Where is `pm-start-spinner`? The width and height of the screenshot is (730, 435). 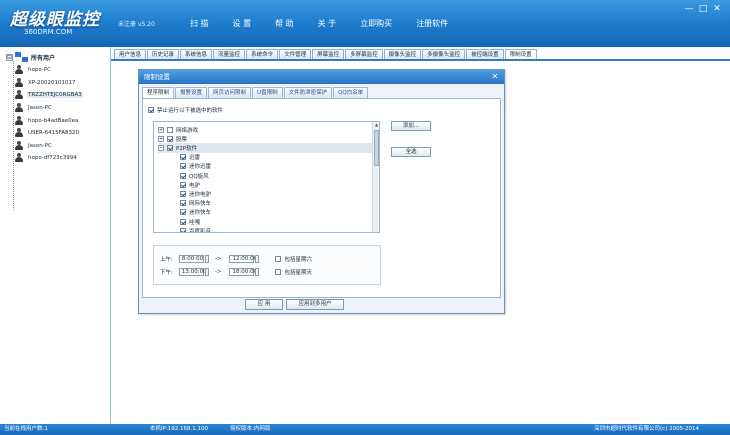 pm-start-spinner is located at coordinates (206, 272).